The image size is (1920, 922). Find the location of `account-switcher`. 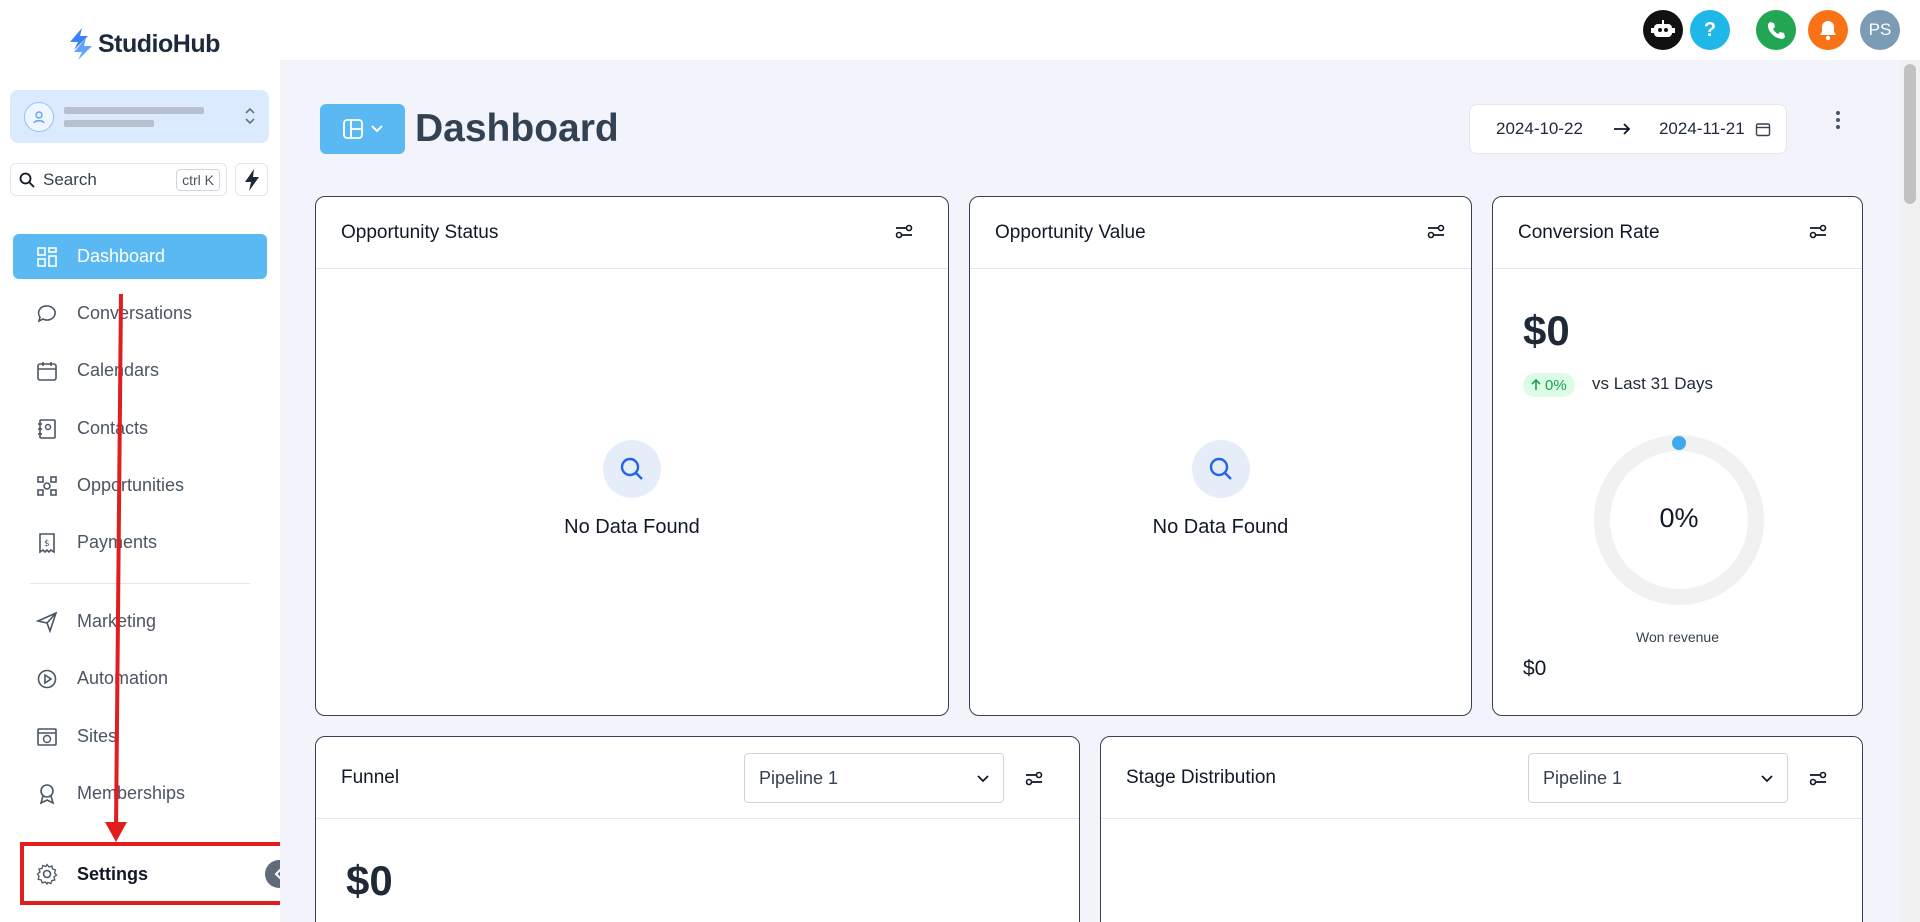

account-switcher is located at coordinates (139, 116).